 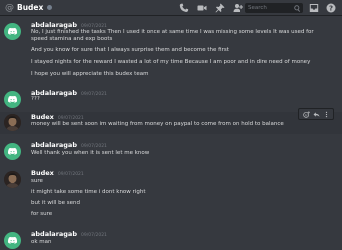 I want to click on message-text: but it will be send, so click(x=55, y=203).